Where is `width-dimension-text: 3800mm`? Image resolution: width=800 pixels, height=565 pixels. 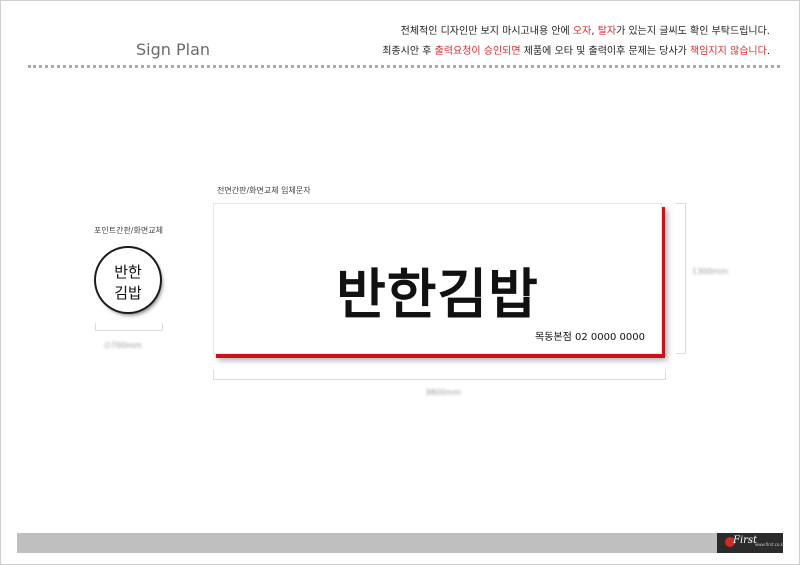 width-dimension-text: 3800mm is located at coordinates (443, 392).